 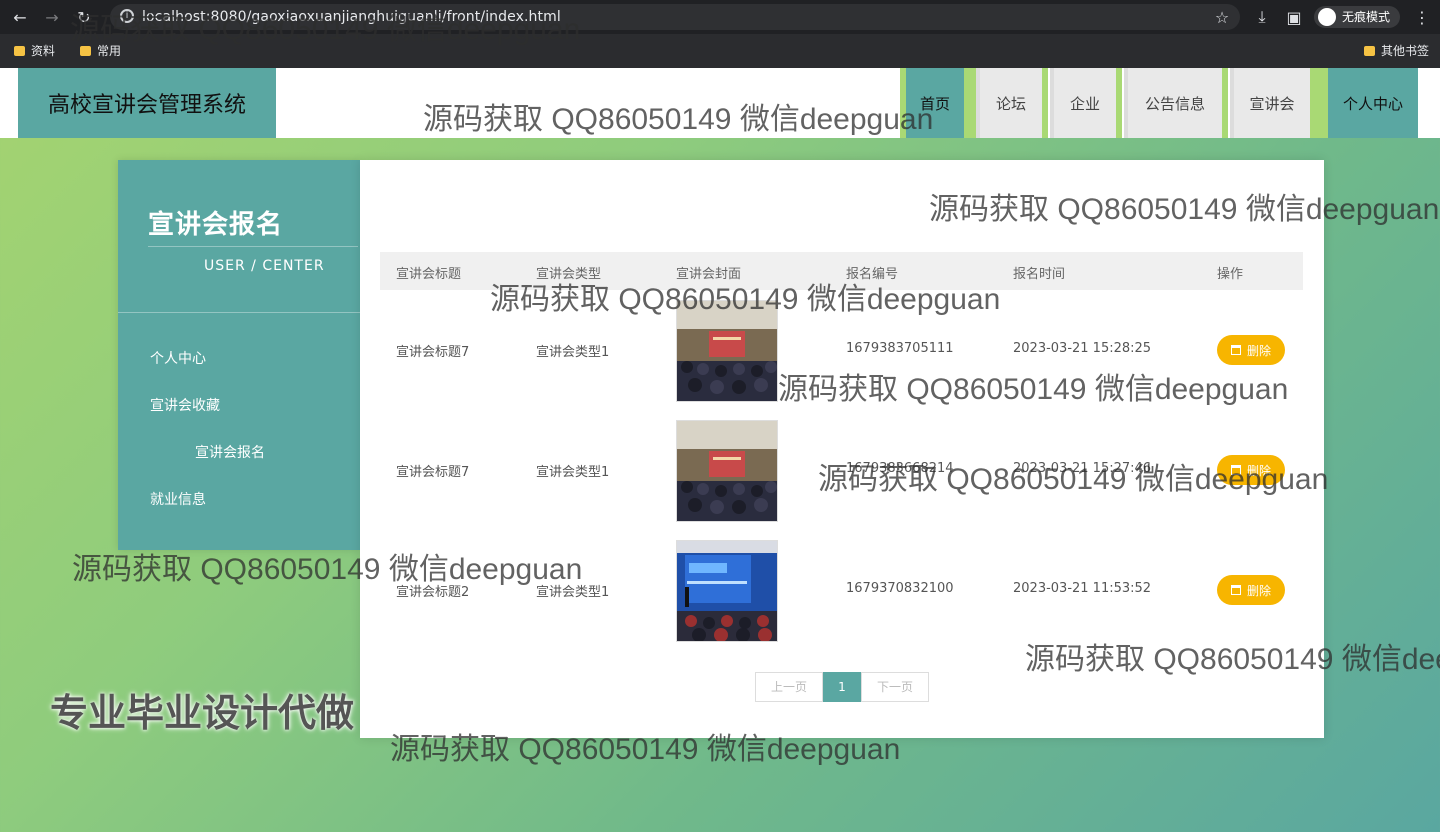 What do you see at coordinates (895, 687) in the screenshot?
I see `next-page-button: 下一页` at bounding box center [895, 687].